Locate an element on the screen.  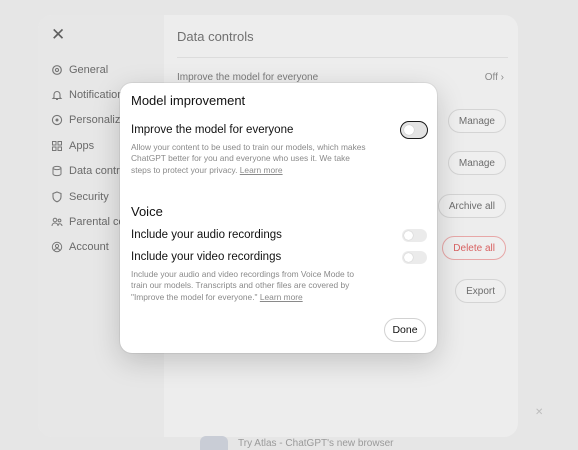
sidebar-item-apps: Apps is located at coordinates (72, 146).